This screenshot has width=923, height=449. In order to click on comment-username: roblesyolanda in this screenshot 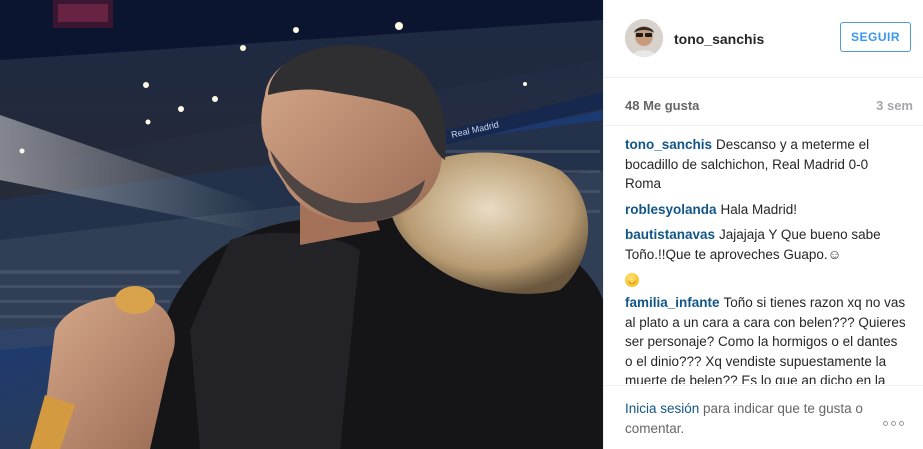, I will do `click(671, 209)`.